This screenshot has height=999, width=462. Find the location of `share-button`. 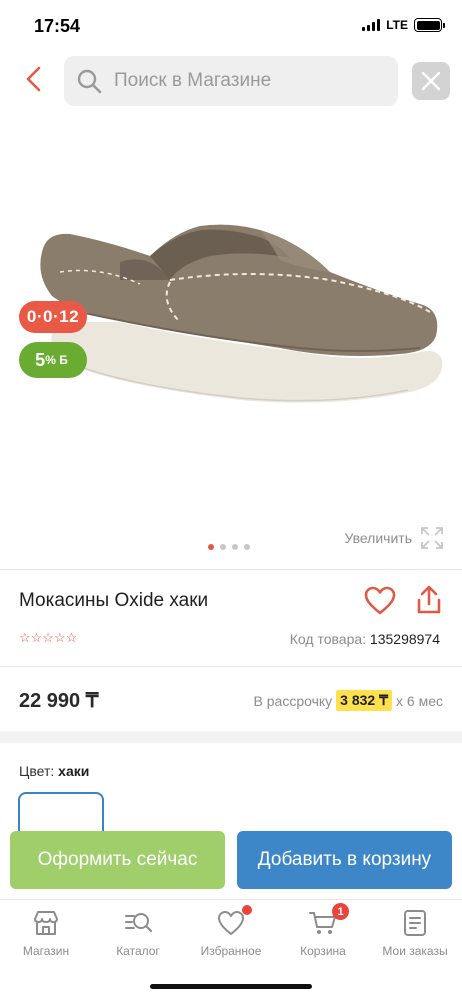

share-button is located at coordinates (429, 602).